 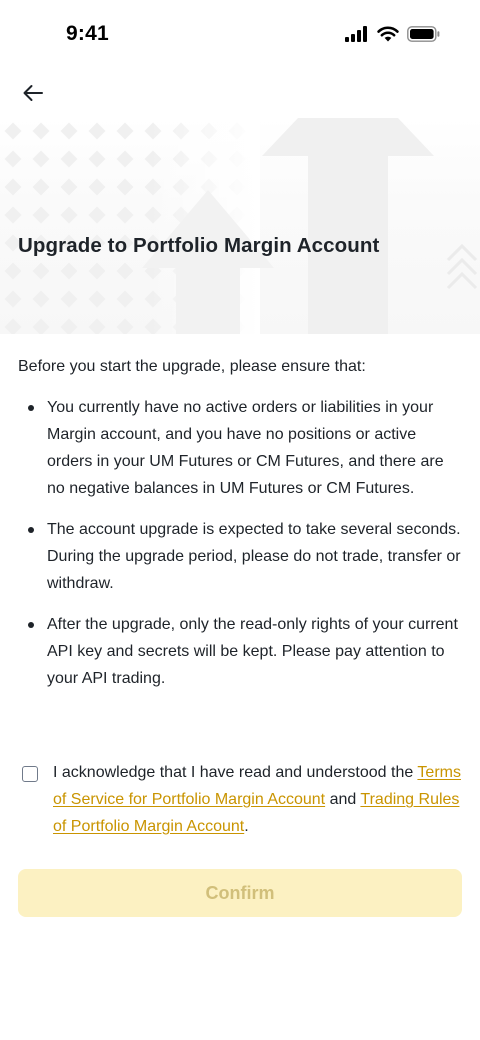 I want to click on acknowledge-connector: and, so click(x=343, y=799).